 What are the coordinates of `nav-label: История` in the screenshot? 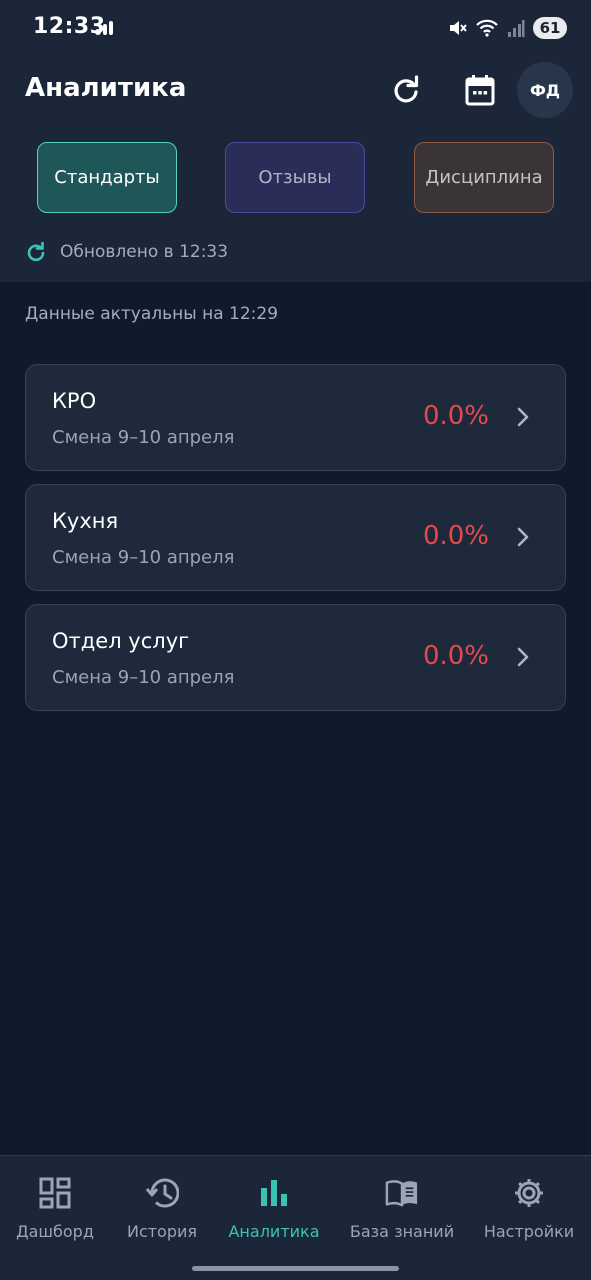 It's located at (162, 1231).